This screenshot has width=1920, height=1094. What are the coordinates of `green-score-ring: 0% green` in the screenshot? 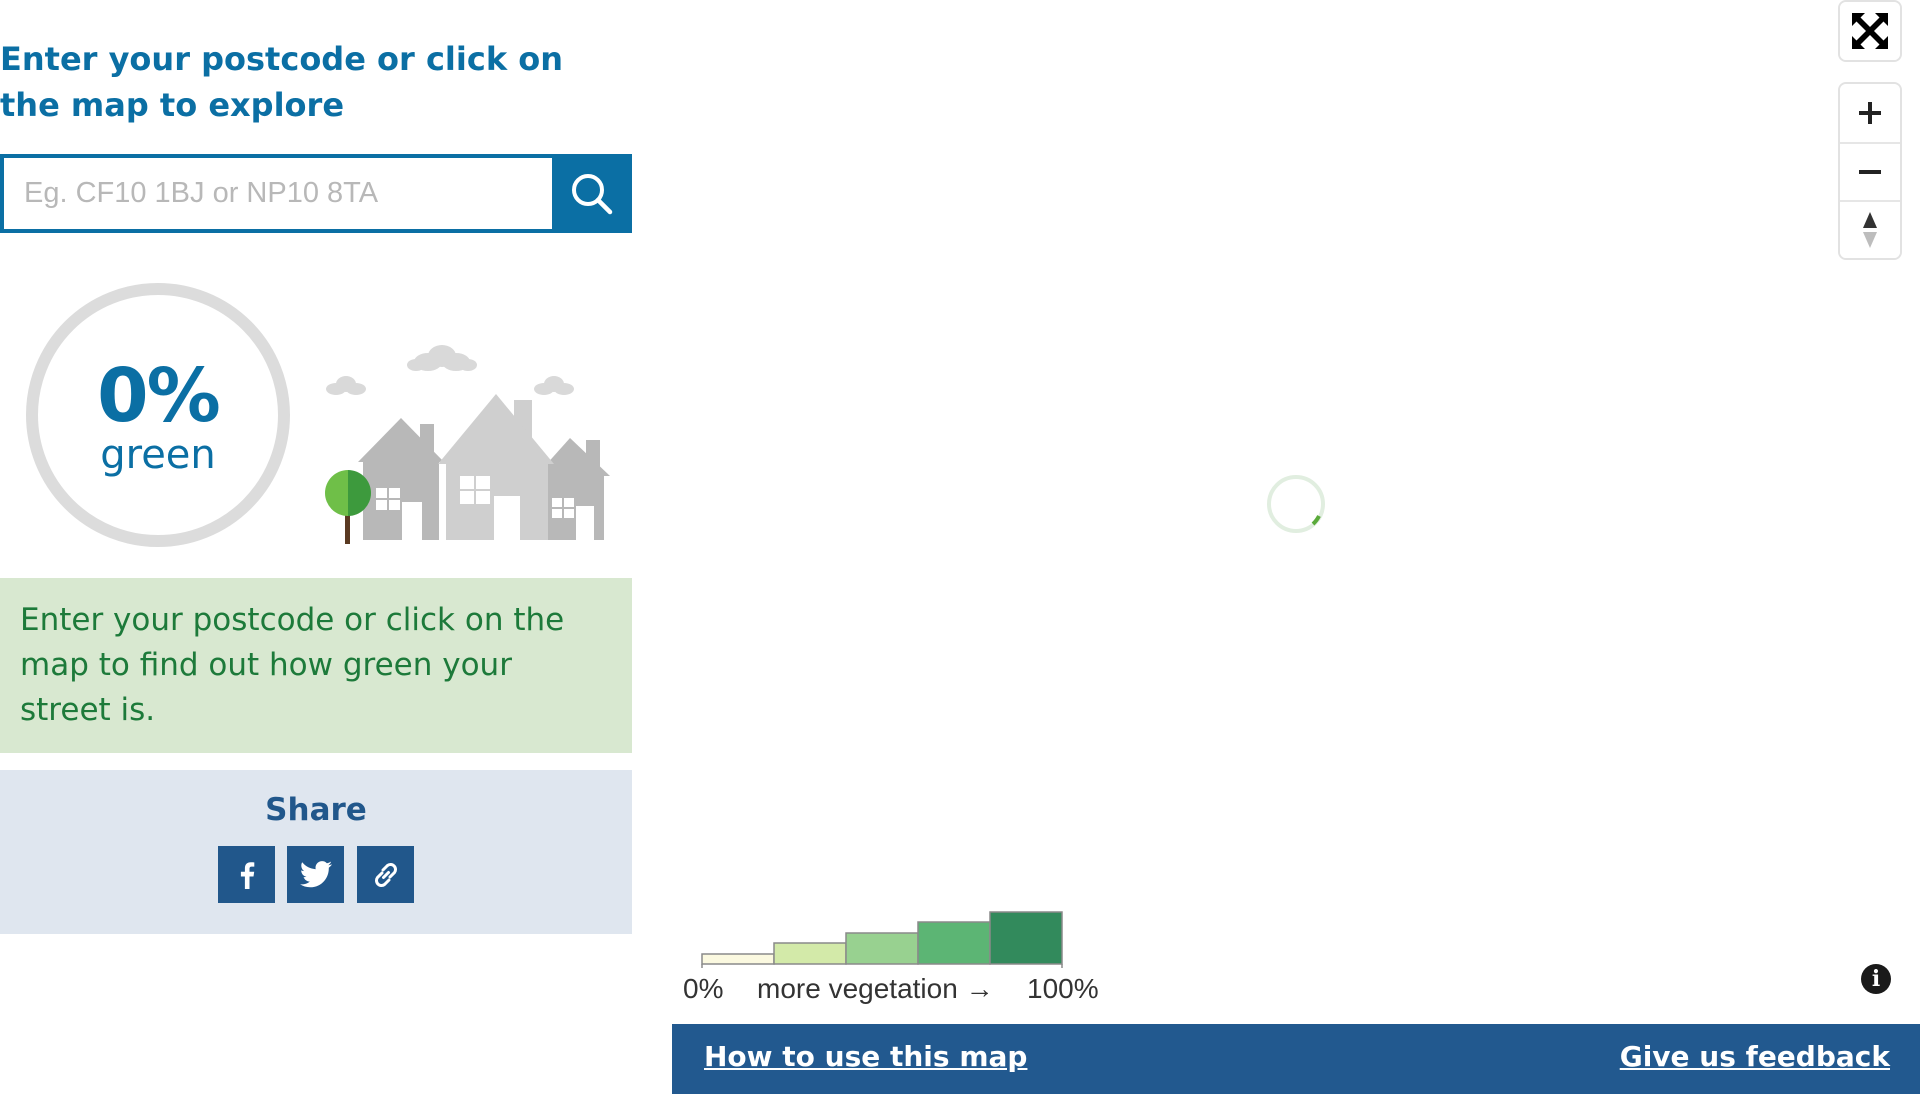 It's located at (158, 415).